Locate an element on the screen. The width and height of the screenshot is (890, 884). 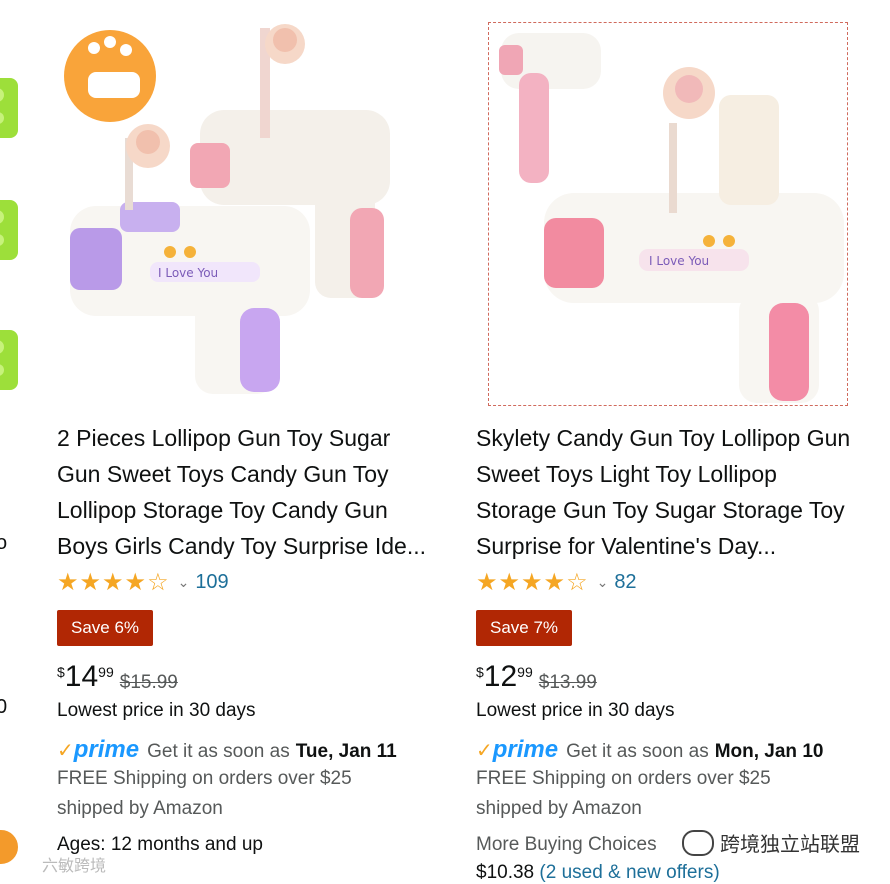
save-badge: Save 7% is located at coordinates (524, 628).